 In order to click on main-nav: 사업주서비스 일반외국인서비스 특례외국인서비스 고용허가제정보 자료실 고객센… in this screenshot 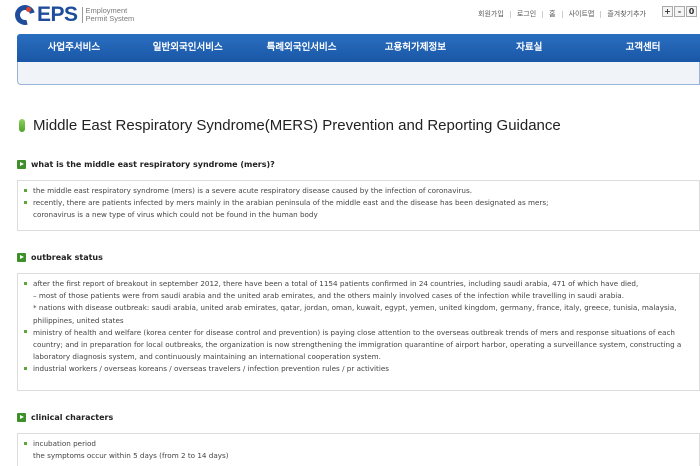, I will do `click(358, 48)`.